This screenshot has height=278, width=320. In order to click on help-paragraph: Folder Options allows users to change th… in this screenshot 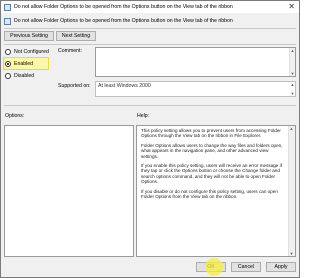, I will do `click(212, 150)`.